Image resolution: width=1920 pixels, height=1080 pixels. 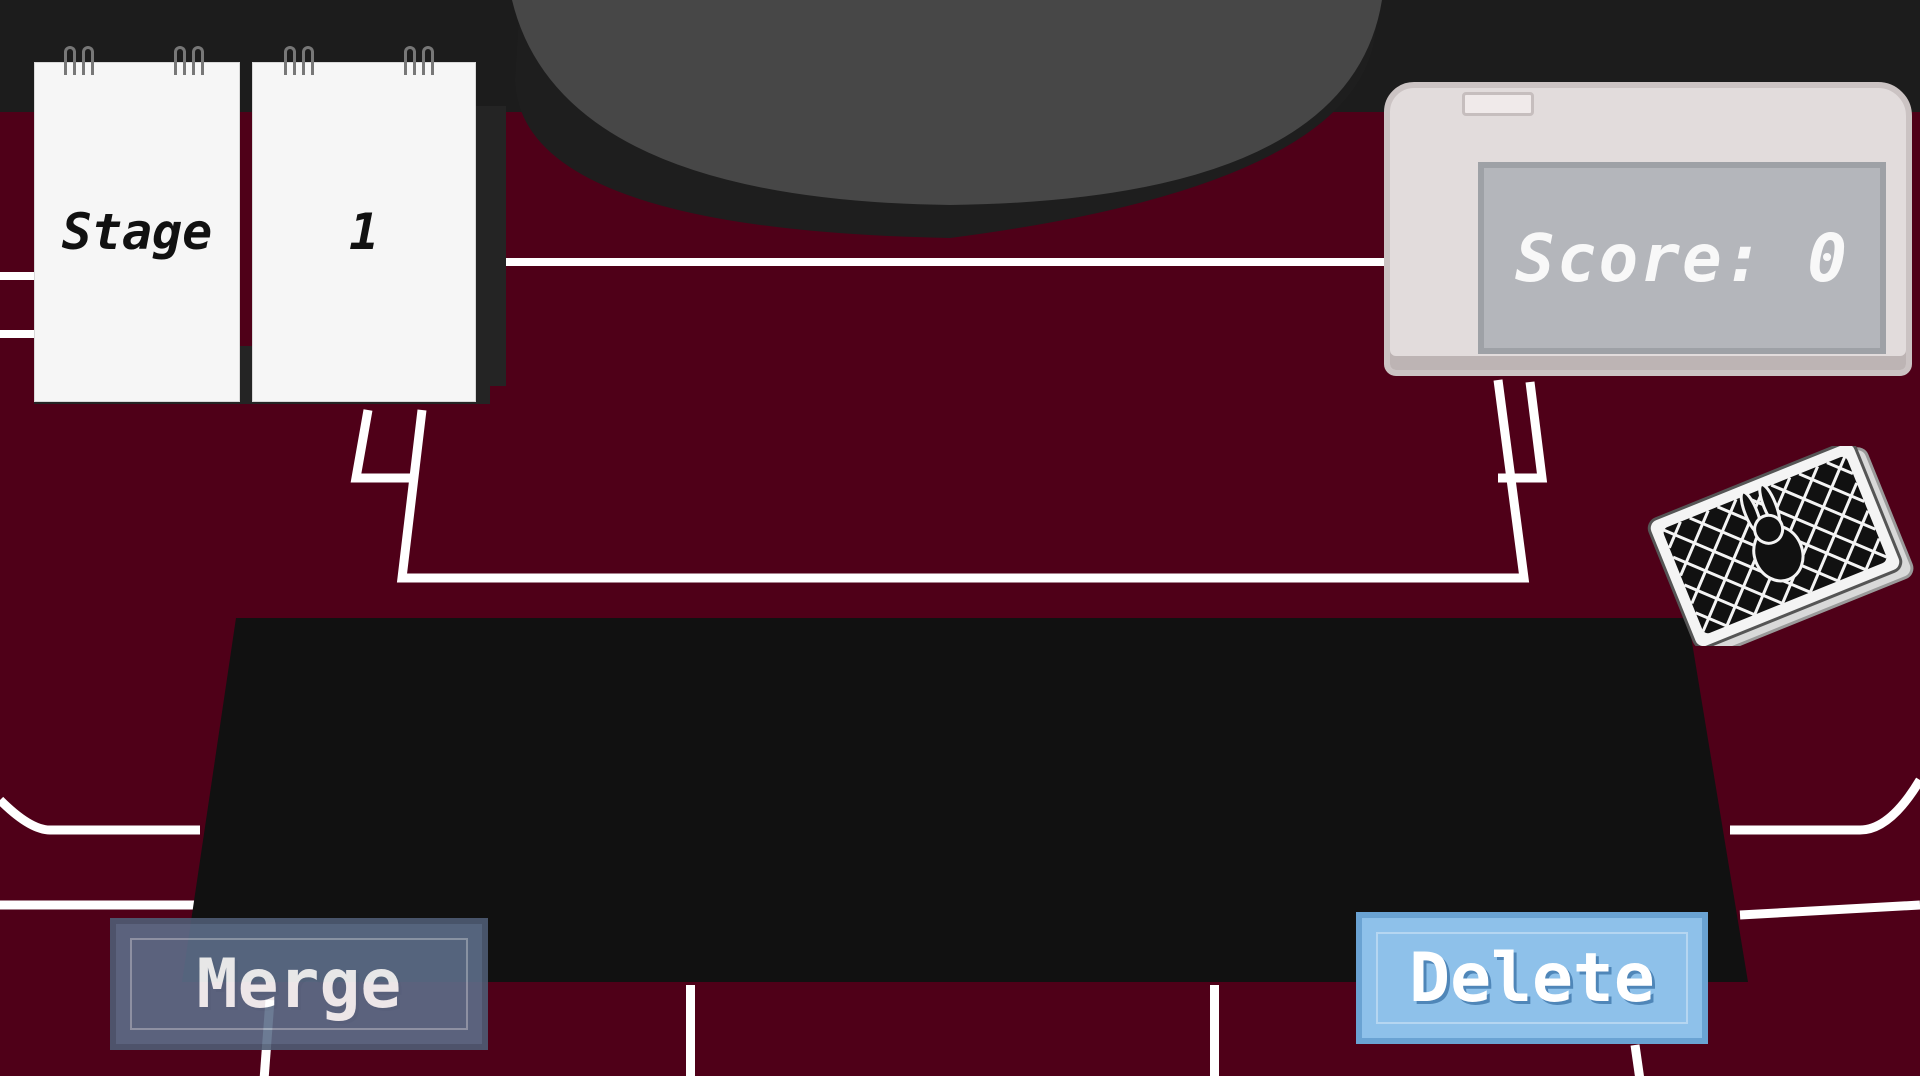 I want to click on merge-button-label: Merge, so click(x=299, y=984).